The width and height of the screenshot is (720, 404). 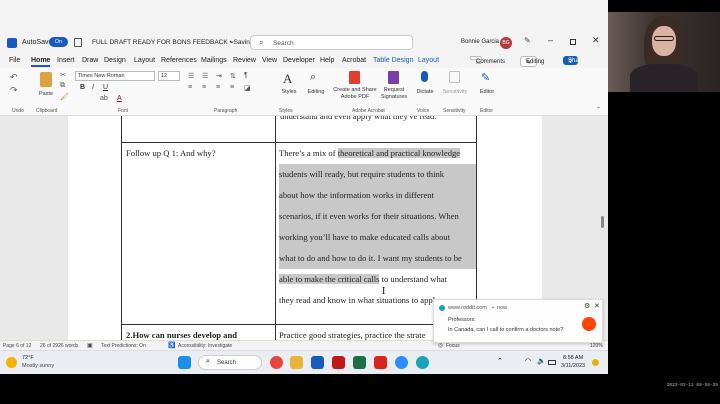 What do you see at coordinates (532, 61) in the screenshot?
I see `editing-mode-button: ✎ Editing ⌄` at bounding box center [532, 61].